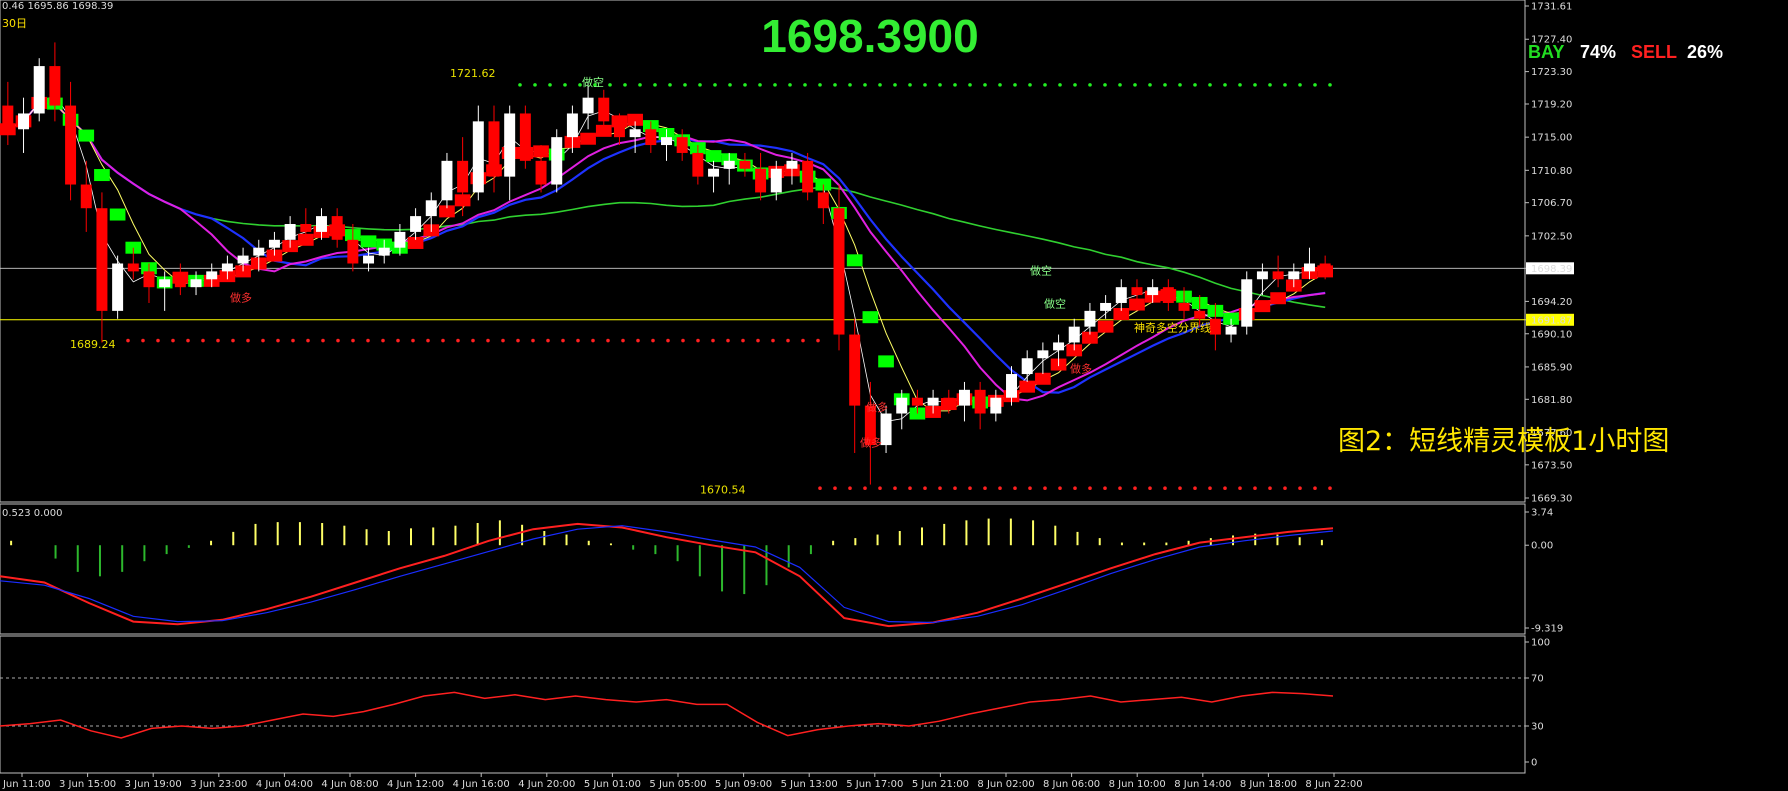 The height and width of the screenshot is (791, 1788). Describe the element at coordinates (1551, 236) in the screenshot. I see `price-tick-label: 1702.50` at that location.